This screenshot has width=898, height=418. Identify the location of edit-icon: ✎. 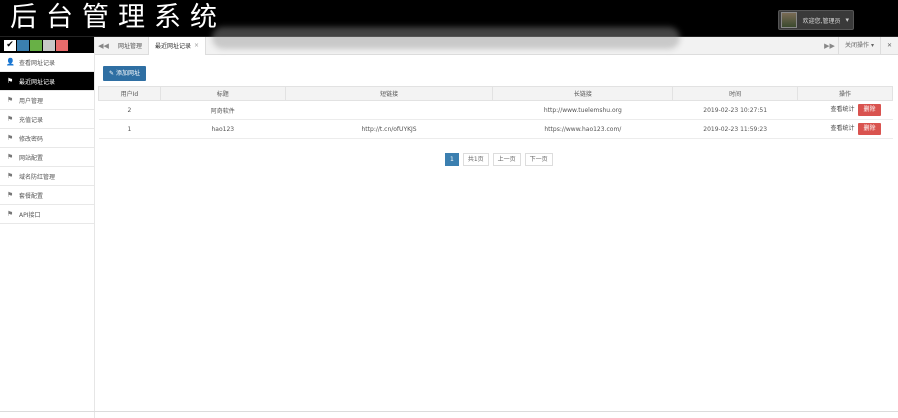
(112, 73).